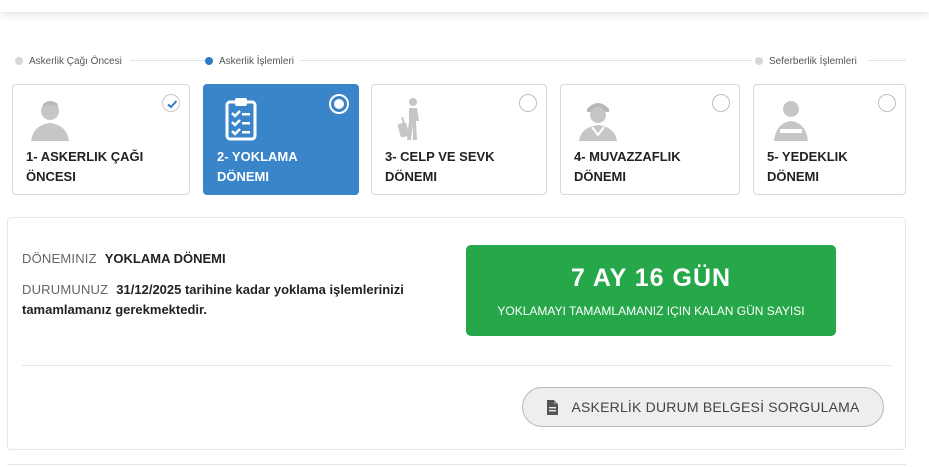 The height and width of the screenshot is (467, 929). I want to click on remaining-time: 7 AY 16 GÜN, so click(651, 278).